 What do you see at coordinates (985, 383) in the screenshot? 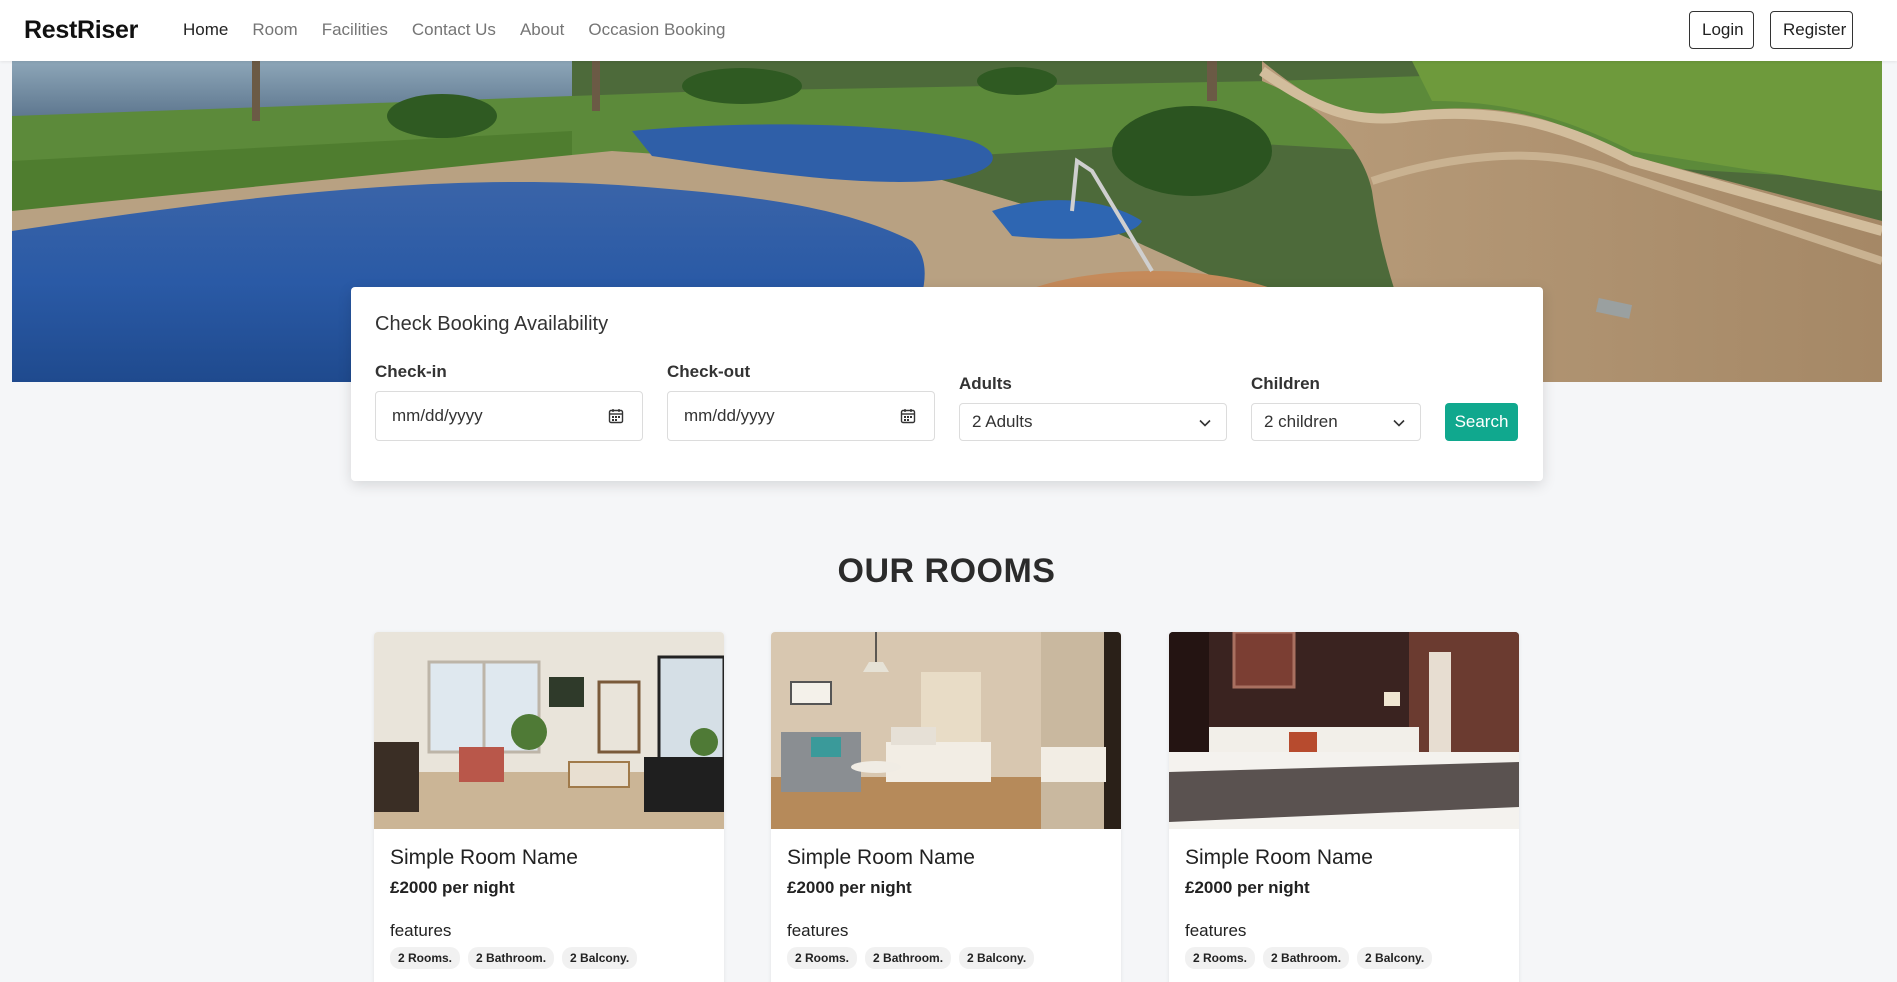
I see `adults-label: Adults` at bounding box center [985, 383].